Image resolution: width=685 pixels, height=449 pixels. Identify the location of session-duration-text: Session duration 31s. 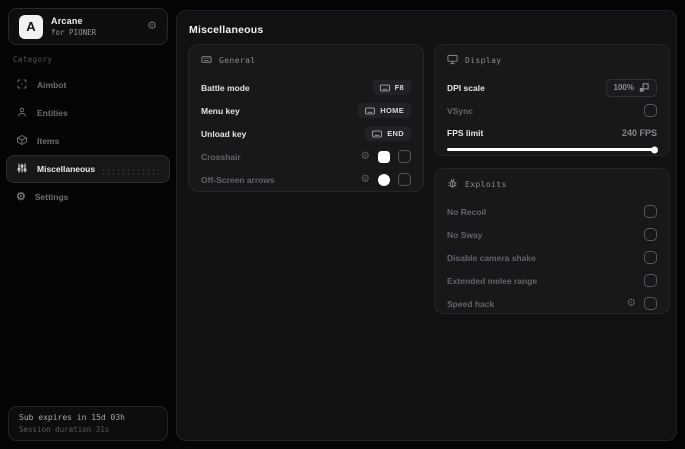
(64, 429).